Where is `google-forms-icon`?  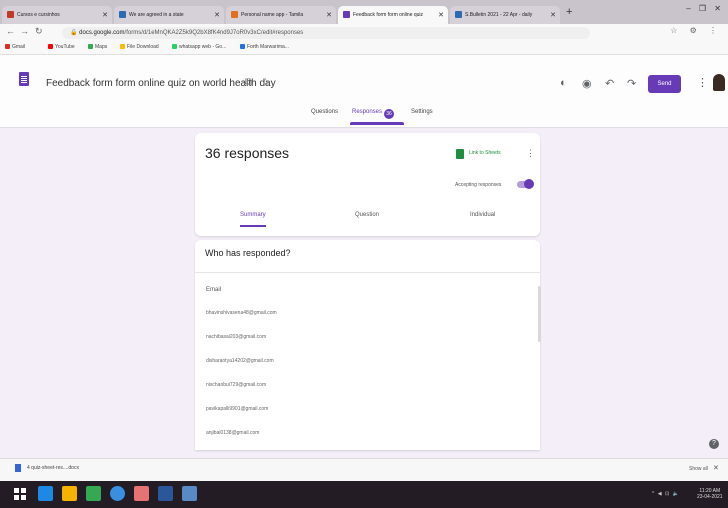 google-forms-icon is located at coordinates (24, 79).